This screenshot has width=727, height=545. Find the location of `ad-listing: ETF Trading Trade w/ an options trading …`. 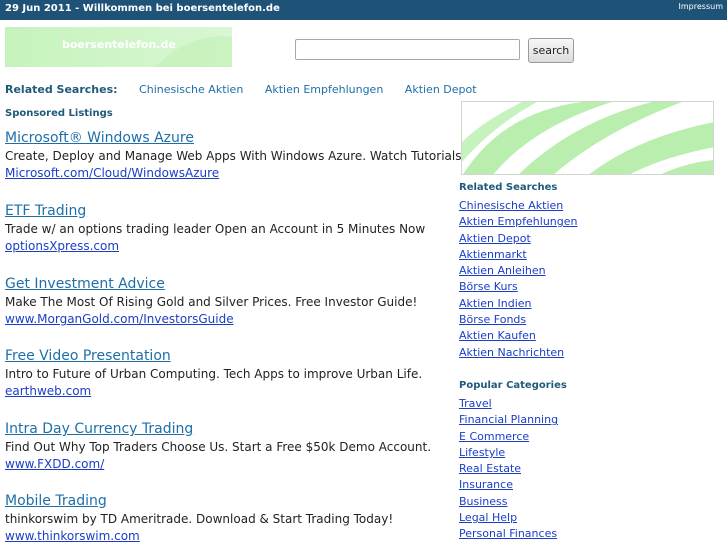

ad-listing: ETF Trading Trade w/ an options trading … is located at coordinates (230, 228).